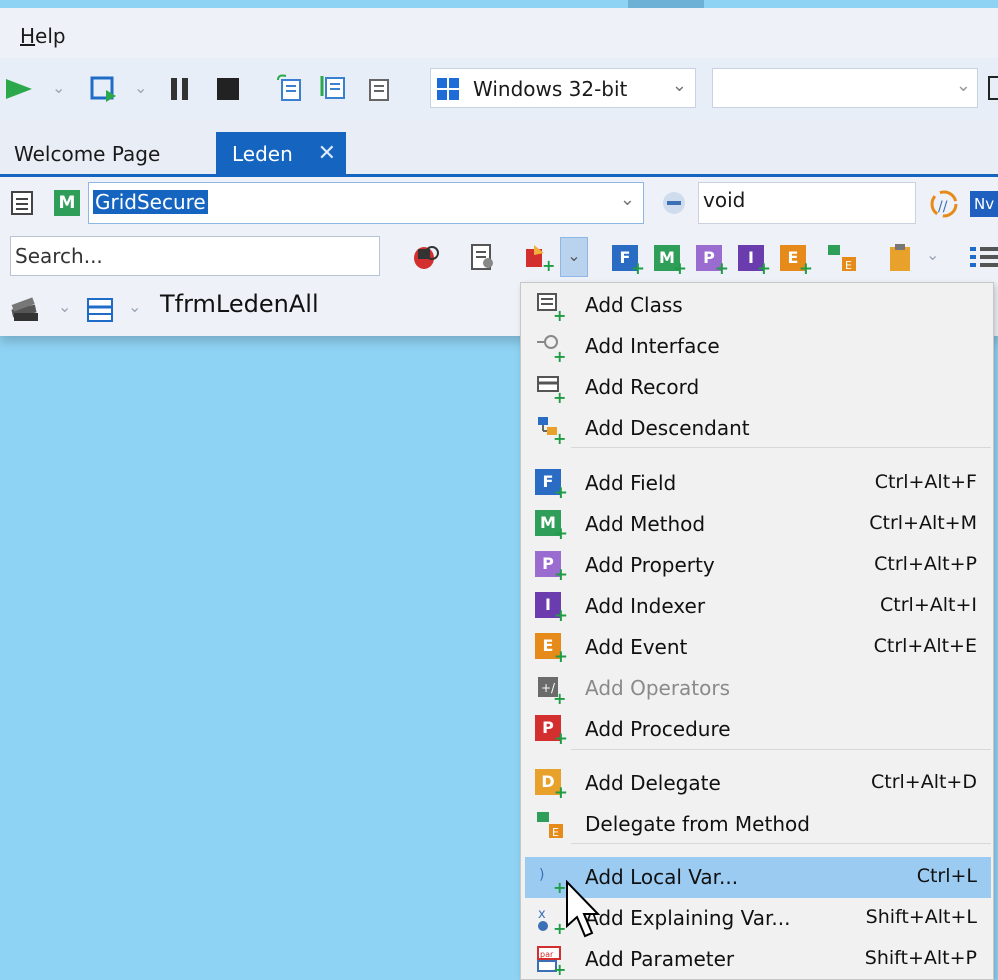 The image size is (998, 980). What do you see at coordinates (58, 87) in the screenshot?
I see `run-dropdown-icon: ⌄` at bounding box center [58, 87].